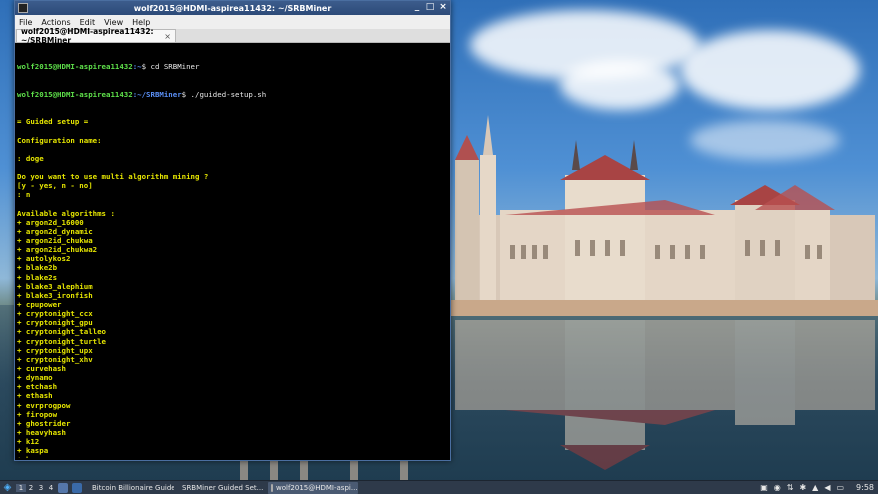 The image size is (878, 494). I want to click on algorithm-list-item: + argon2d_16000, so click(50, 222).